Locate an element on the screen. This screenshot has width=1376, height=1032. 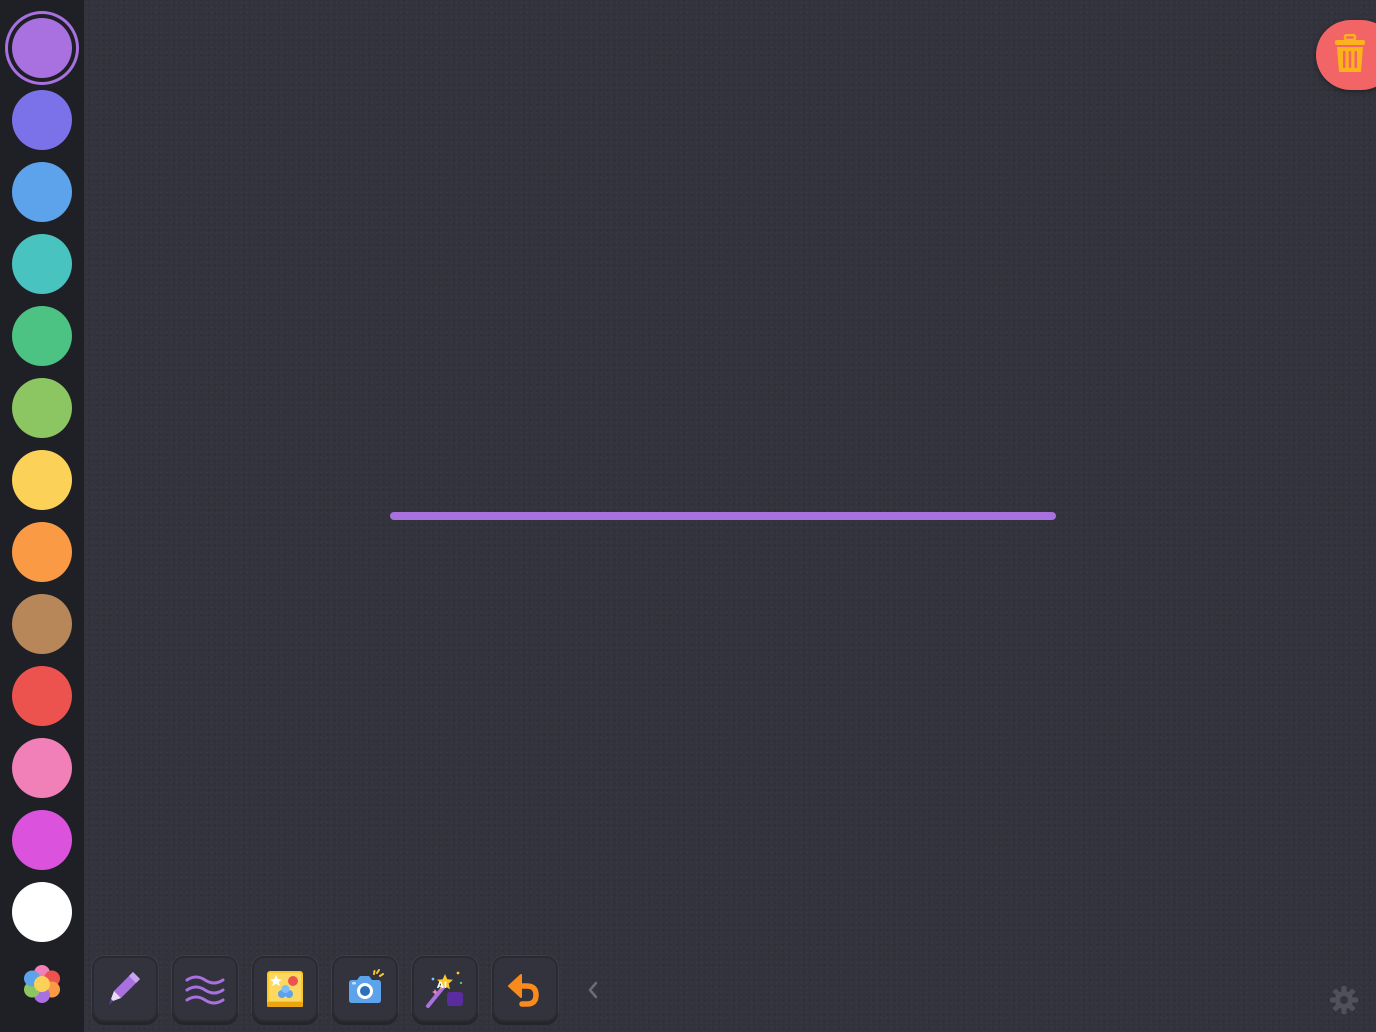
ai-badge-label: AI is located at coordinates (442, 986).